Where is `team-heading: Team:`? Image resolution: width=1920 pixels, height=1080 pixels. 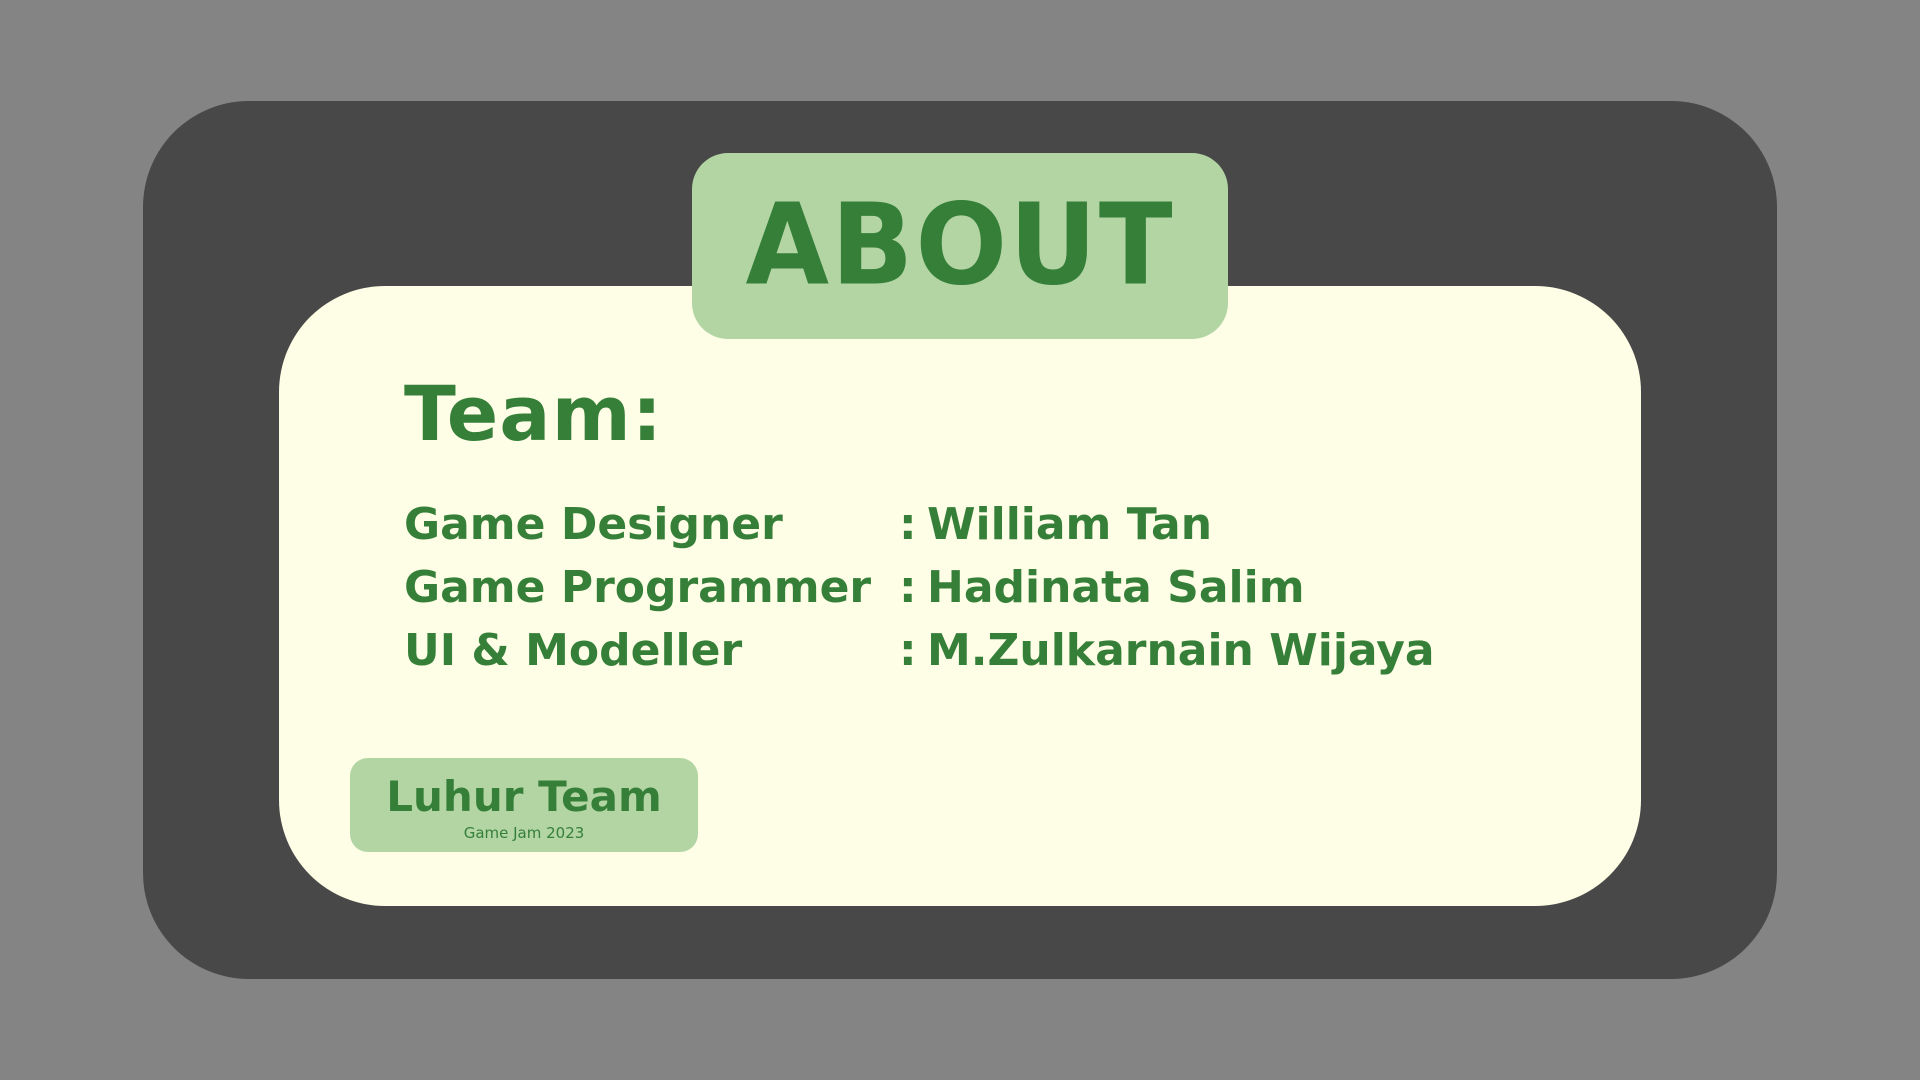 team-heading: Team: is located at coordinates (534, 413).